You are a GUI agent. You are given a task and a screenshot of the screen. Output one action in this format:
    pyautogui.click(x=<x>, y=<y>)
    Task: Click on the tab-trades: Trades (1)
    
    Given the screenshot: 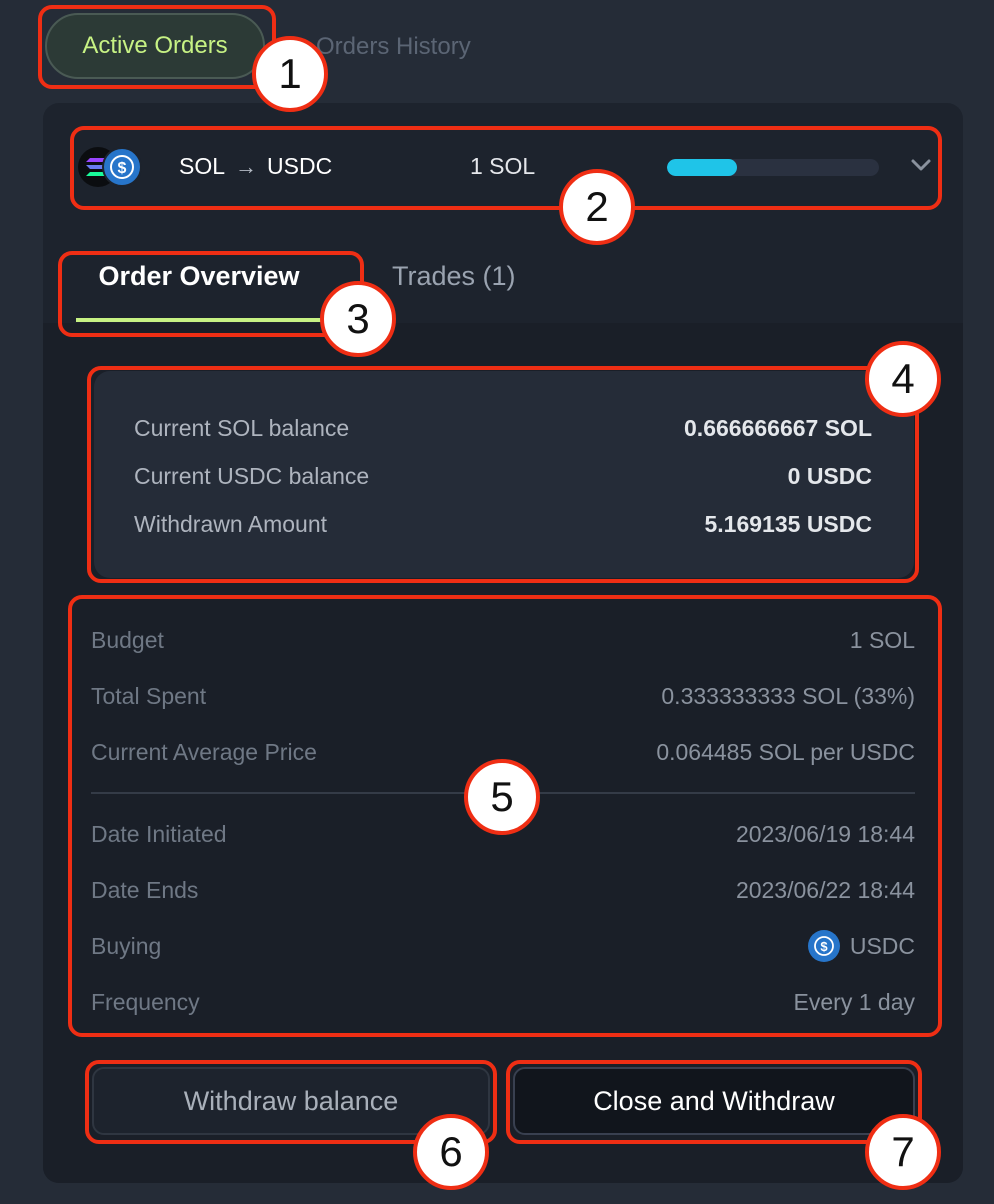 What is the action you would take?
    pyautogui.click(x=454, y=276)
    